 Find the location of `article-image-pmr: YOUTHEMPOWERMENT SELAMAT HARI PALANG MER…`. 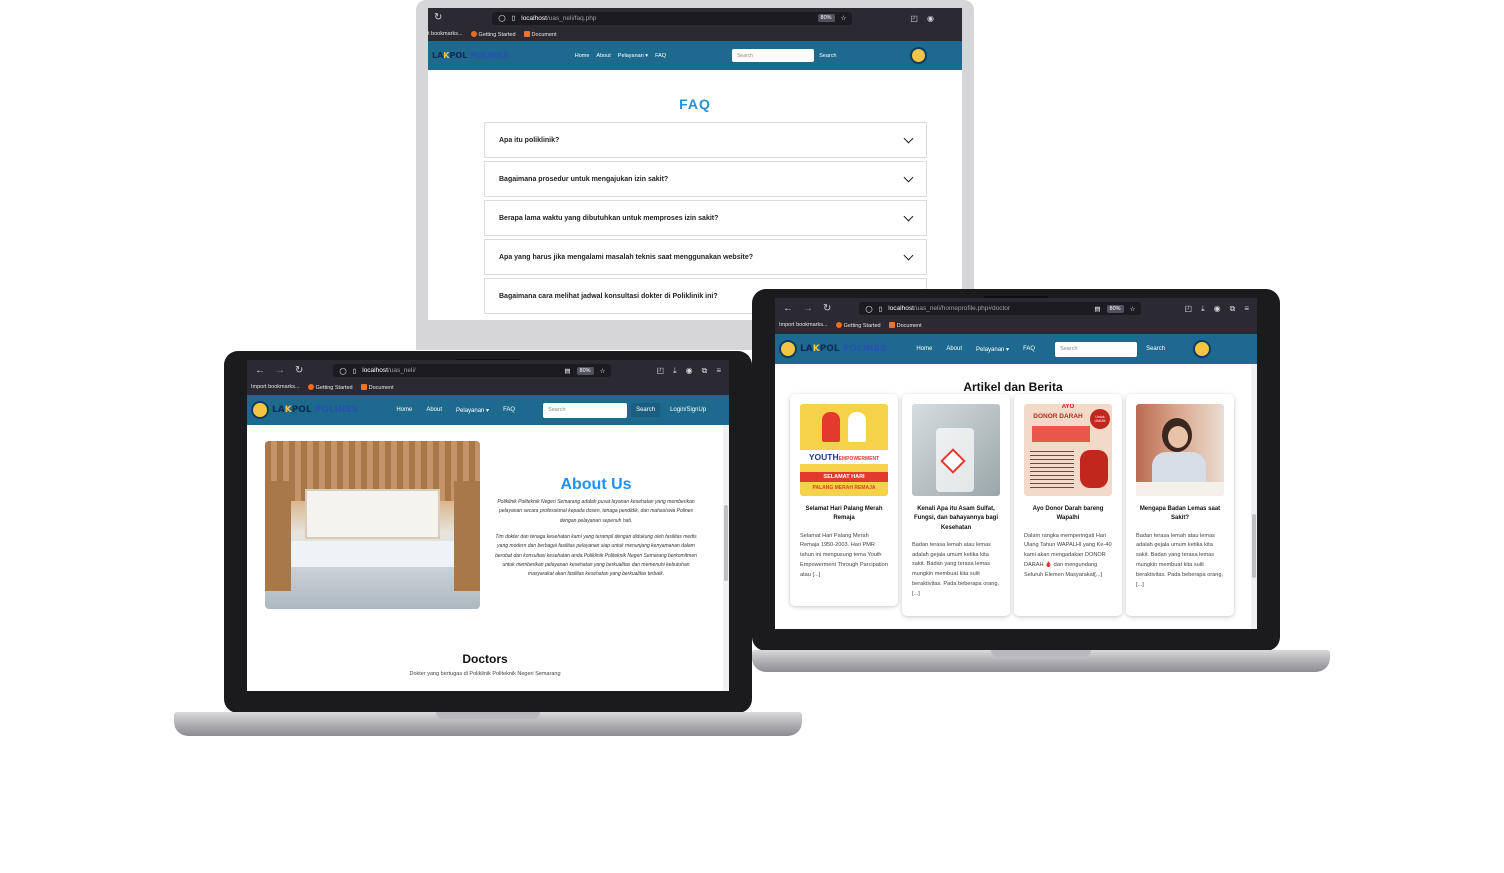

article-image-pmr: YOUTHEMPOWERMENT SELAMAT HARI PALANG MER… is located at coordinates (844, 450).